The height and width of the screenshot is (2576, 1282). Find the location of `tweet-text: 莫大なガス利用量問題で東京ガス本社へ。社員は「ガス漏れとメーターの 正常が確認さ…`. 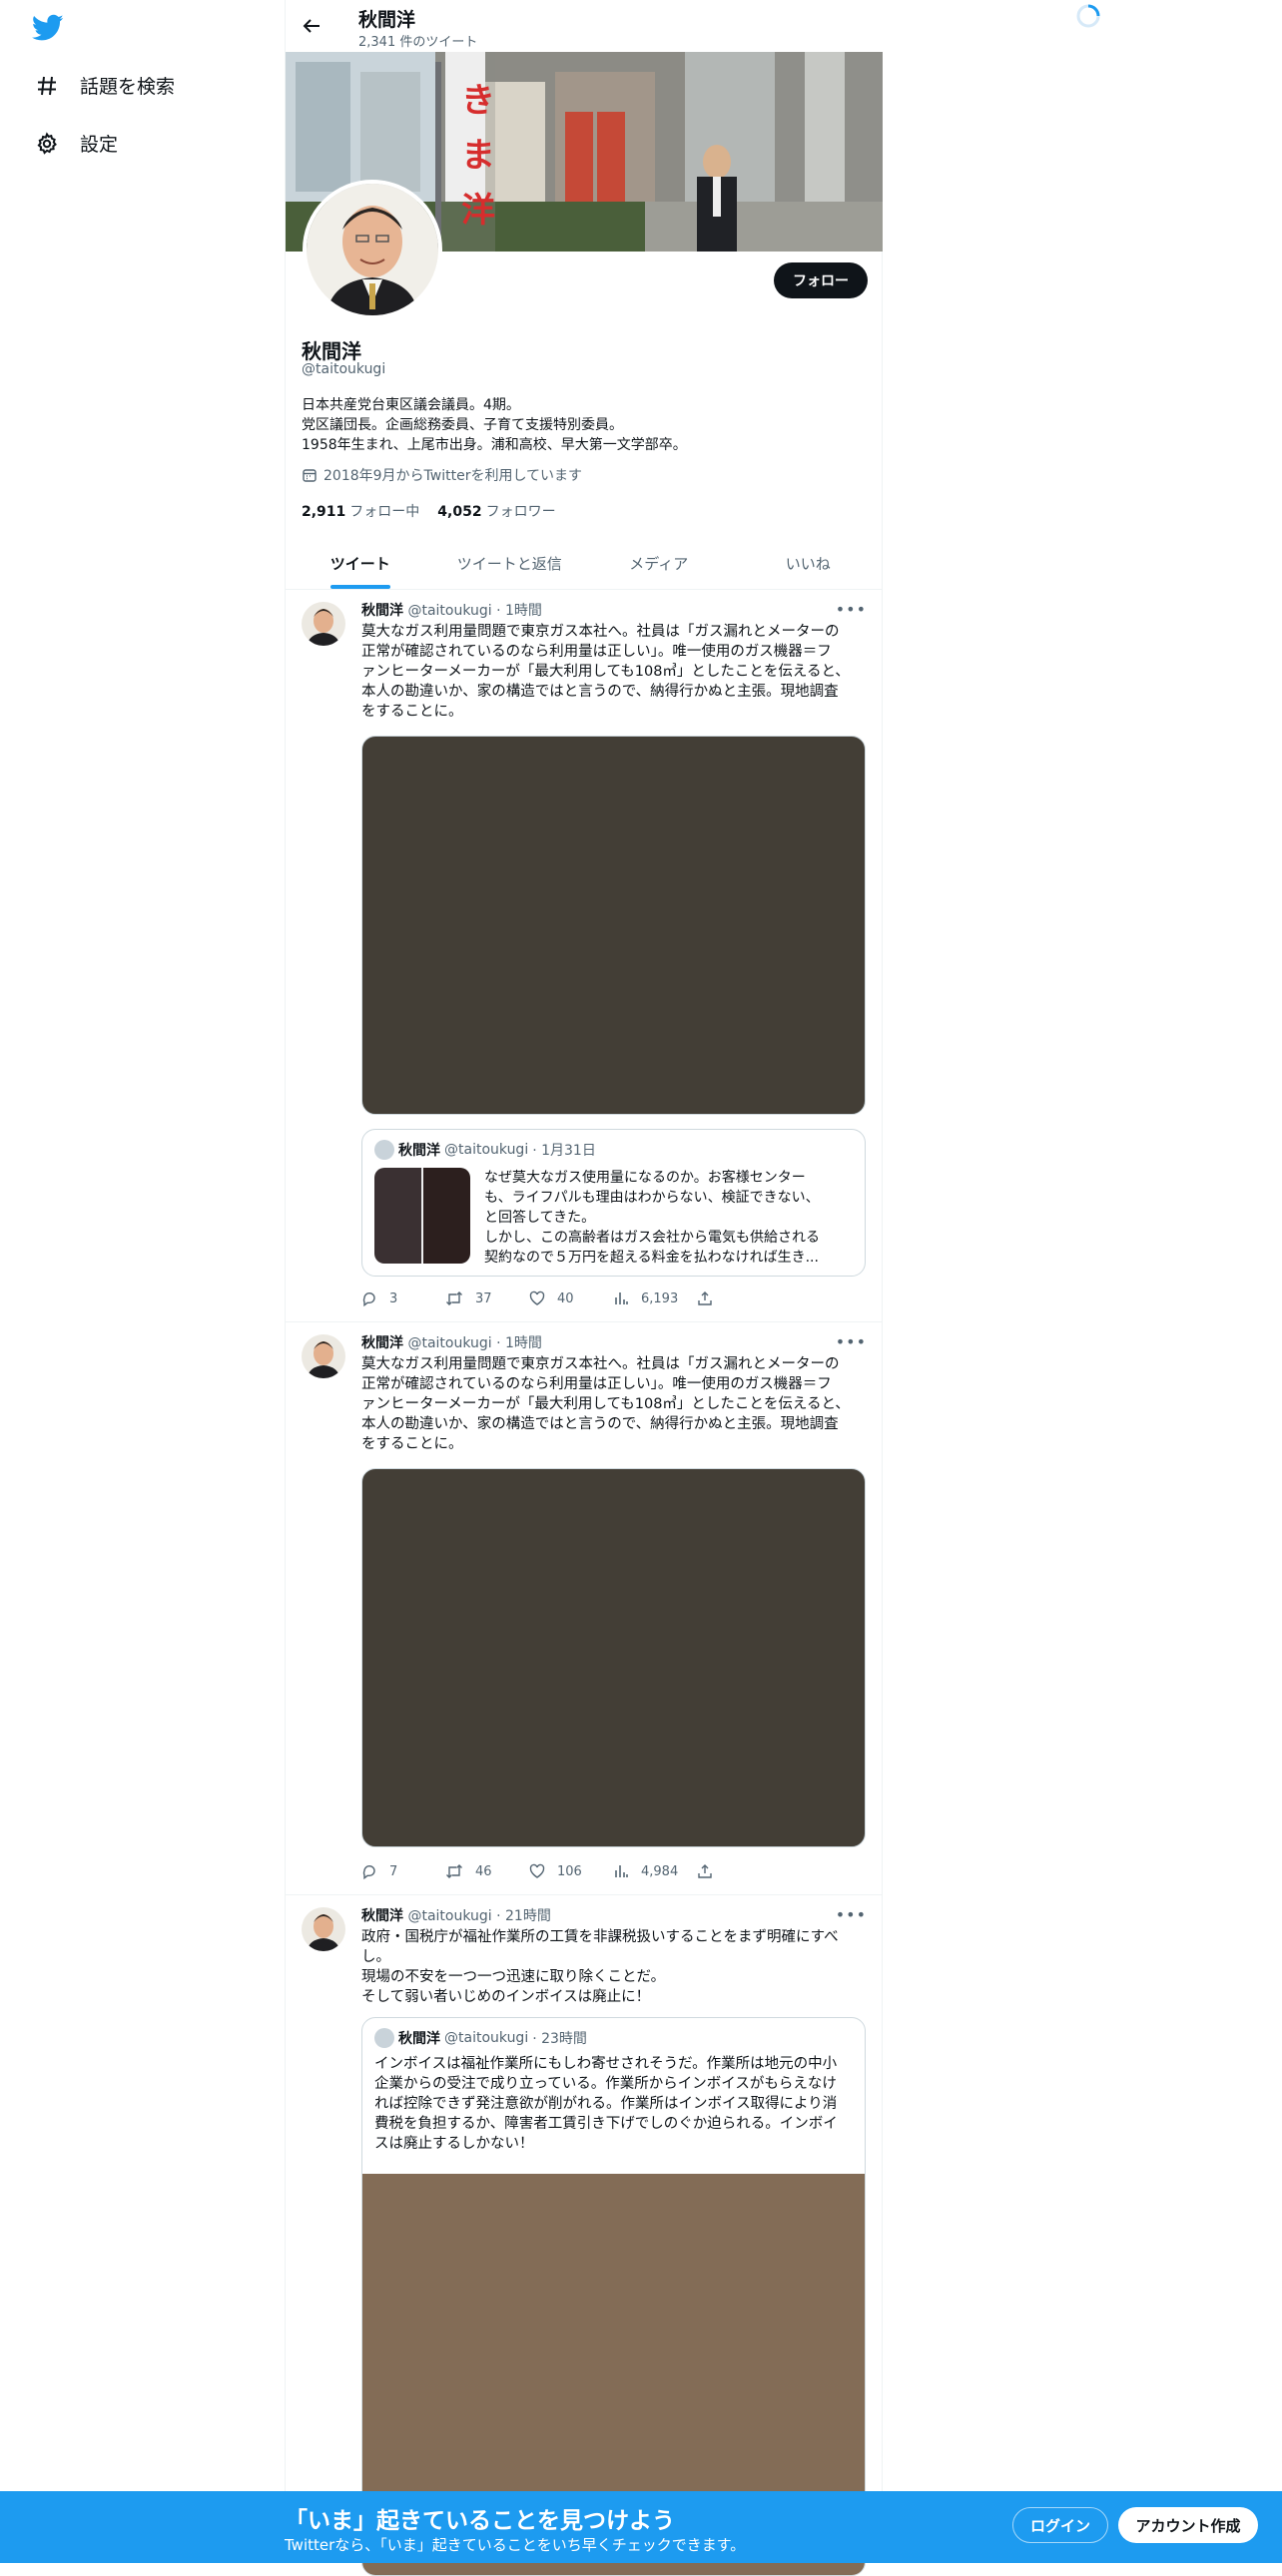

tweet-text: 莫大なガス利用量問題で東京ガス本社へ。社員は「ガス漏れとメーターの 正常が確認さ… is located at coordinates (616, 672).